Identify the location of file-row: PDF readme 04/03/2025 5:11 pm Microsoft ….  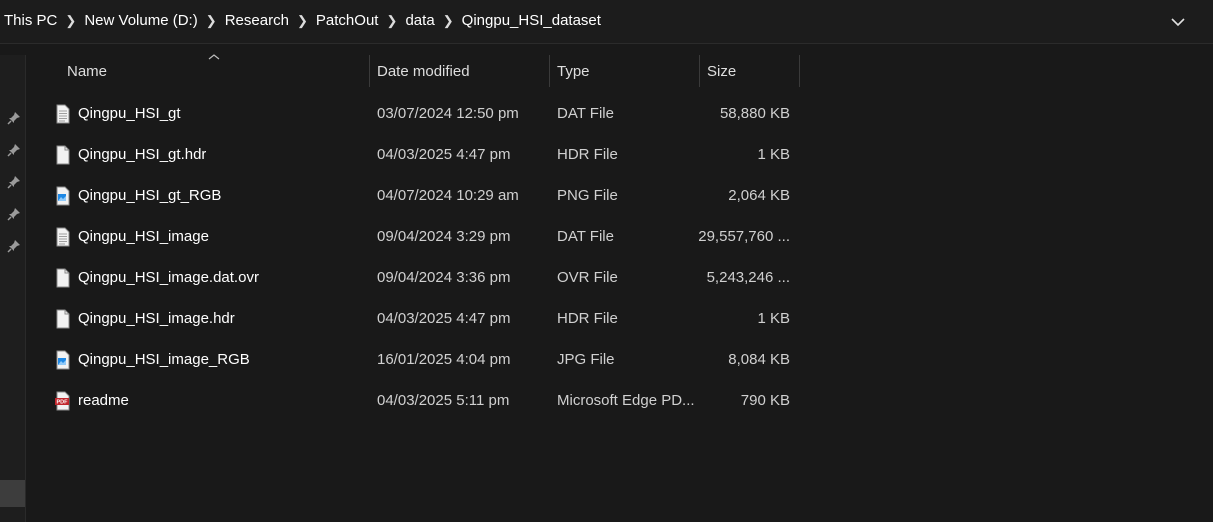
(413, 400).